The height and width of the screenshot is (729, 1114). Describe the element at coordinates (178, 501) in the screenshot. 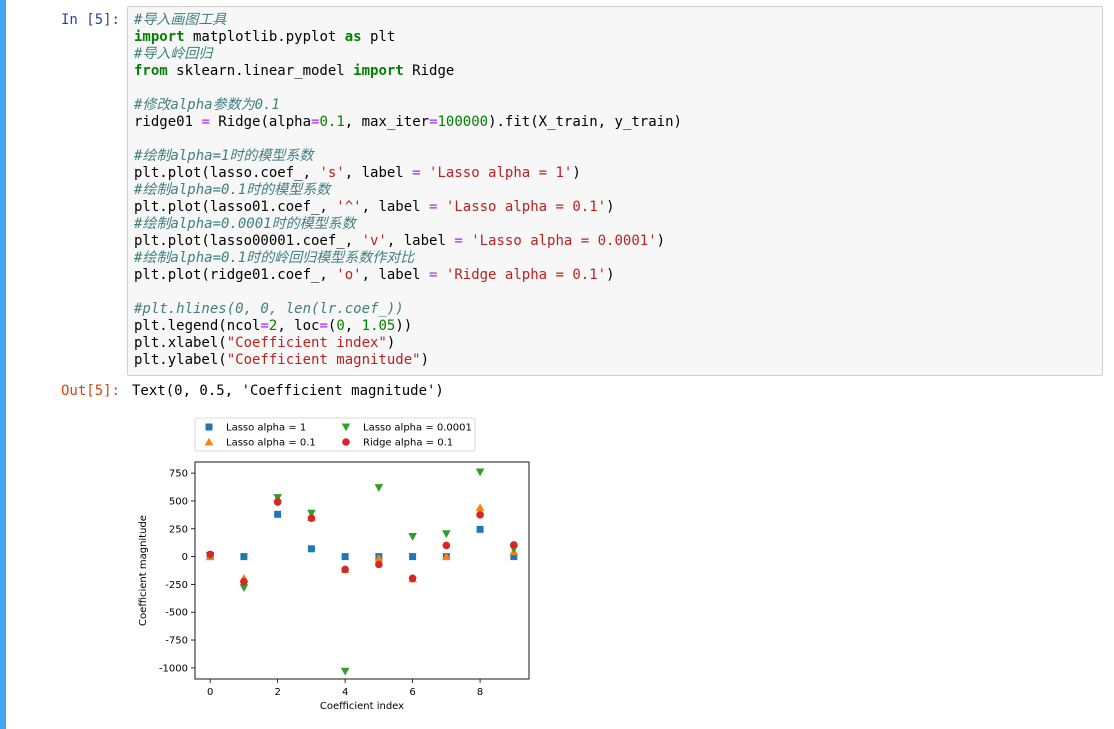

I see `y-tick-label: 500` at that location.